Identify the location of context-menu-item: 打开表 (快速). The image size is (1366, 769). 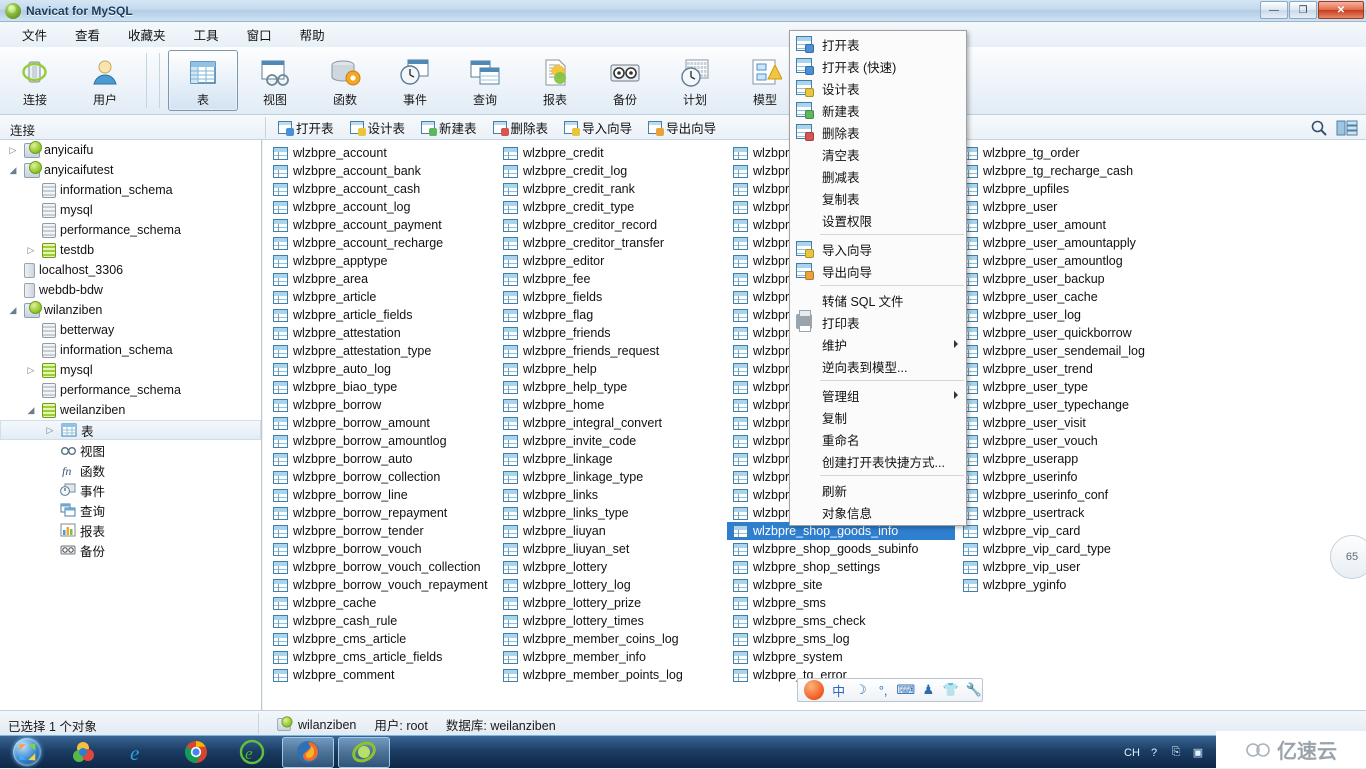
(878, 66).